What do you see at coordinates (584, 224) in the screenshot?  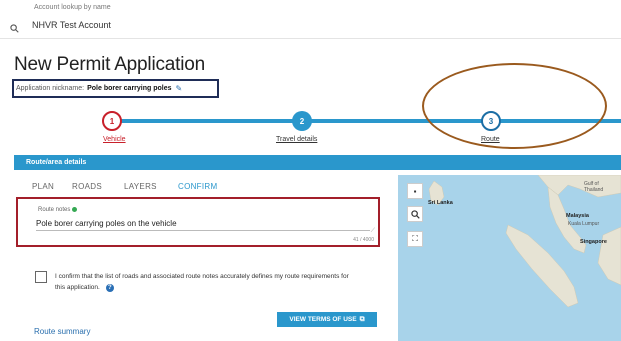 I see `map-label-kuala-lumpur: Kuala Lumpur` at bounding box center [584, 224].